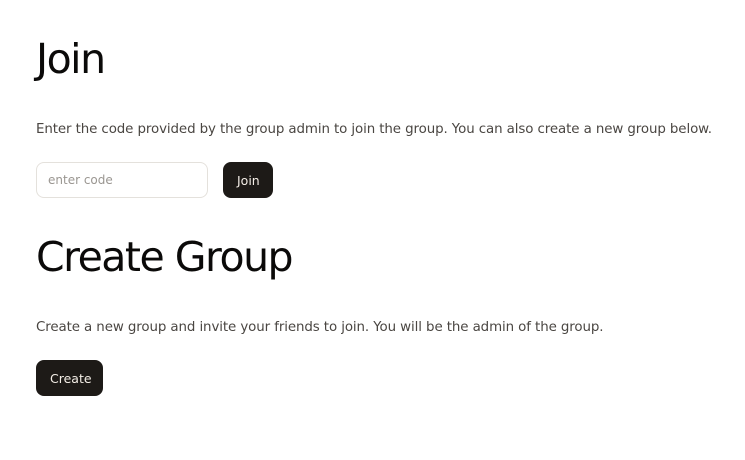  Describe the element at coordinates (248, 180) in the screenshot. I see `join-button: Join` at that location.